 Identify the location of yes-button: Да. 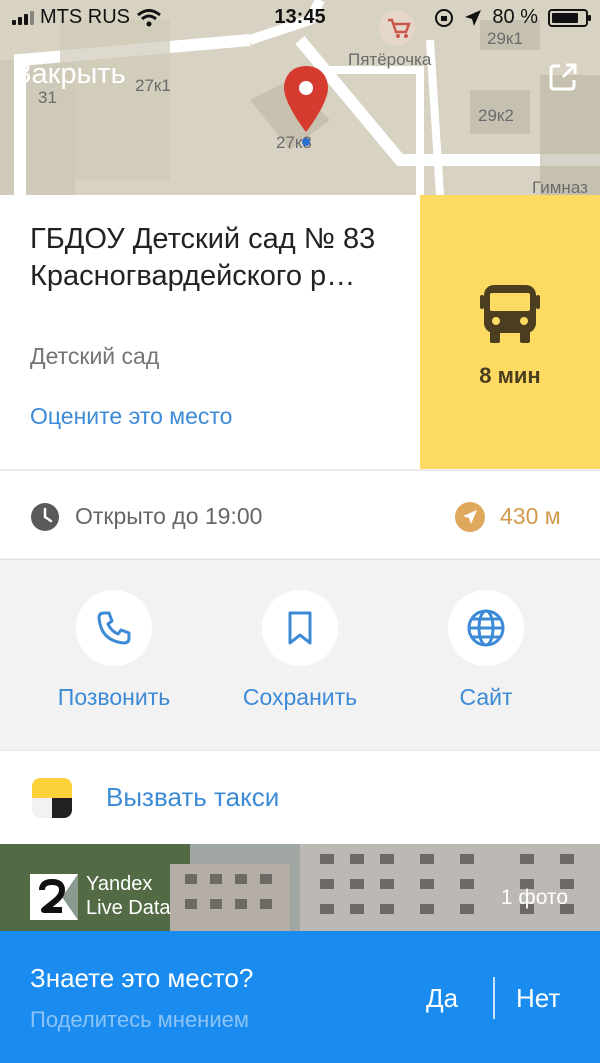
(442, 998).